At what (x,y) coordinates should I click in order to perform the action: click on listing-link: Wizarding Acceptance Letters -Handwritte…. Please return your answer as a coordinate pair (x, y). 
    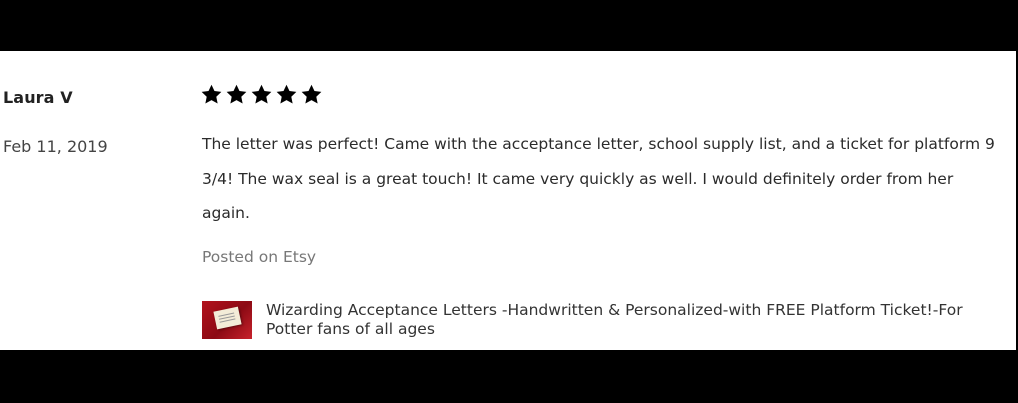
    Looking at the image, I should click on (602, 320).